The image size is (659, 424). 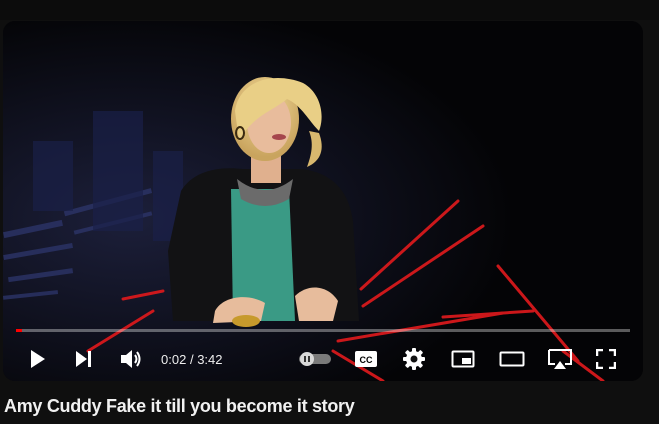 I want to click on subtitles-icon: CC, so click(x=366, y=359).